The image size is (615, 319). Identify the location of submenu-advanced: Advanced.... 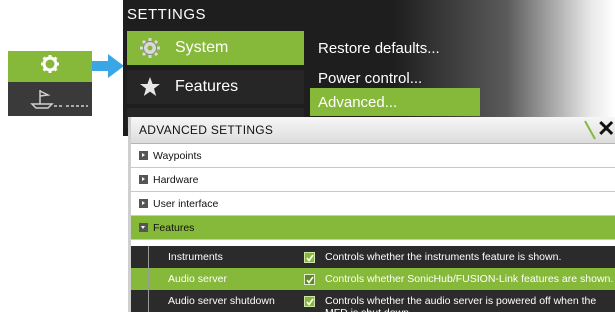
(395, 102).